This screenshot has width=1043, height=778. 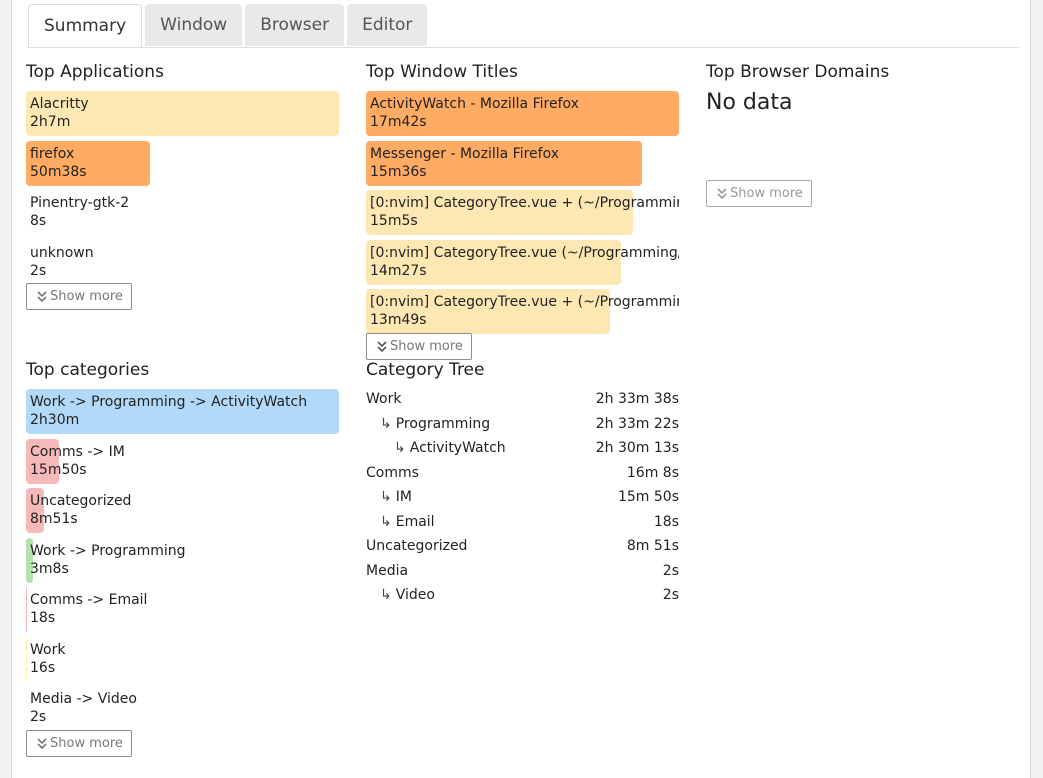 I want to click on item-duration: 15m50s, so click(x=58, y=469).